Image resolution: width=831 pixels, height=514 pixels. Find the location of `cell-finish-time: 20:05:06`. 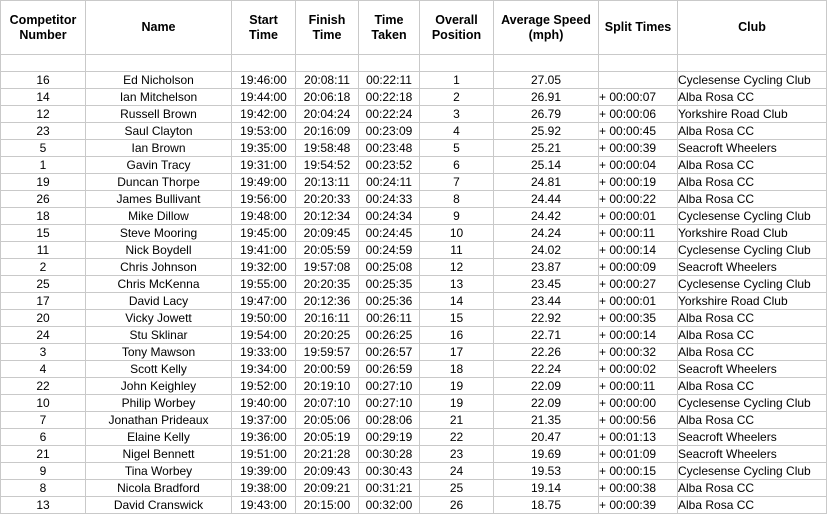

cell-finish-time: 20:05:06 is located at coordinates (327, 420).